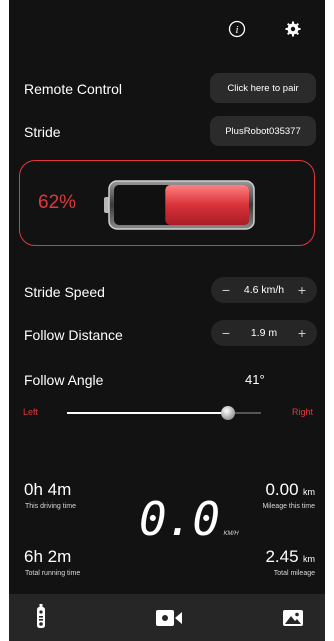 The width and height of the screenshot is (334, 641). I want to click on battery-percent: 62%, so click(57, 202).